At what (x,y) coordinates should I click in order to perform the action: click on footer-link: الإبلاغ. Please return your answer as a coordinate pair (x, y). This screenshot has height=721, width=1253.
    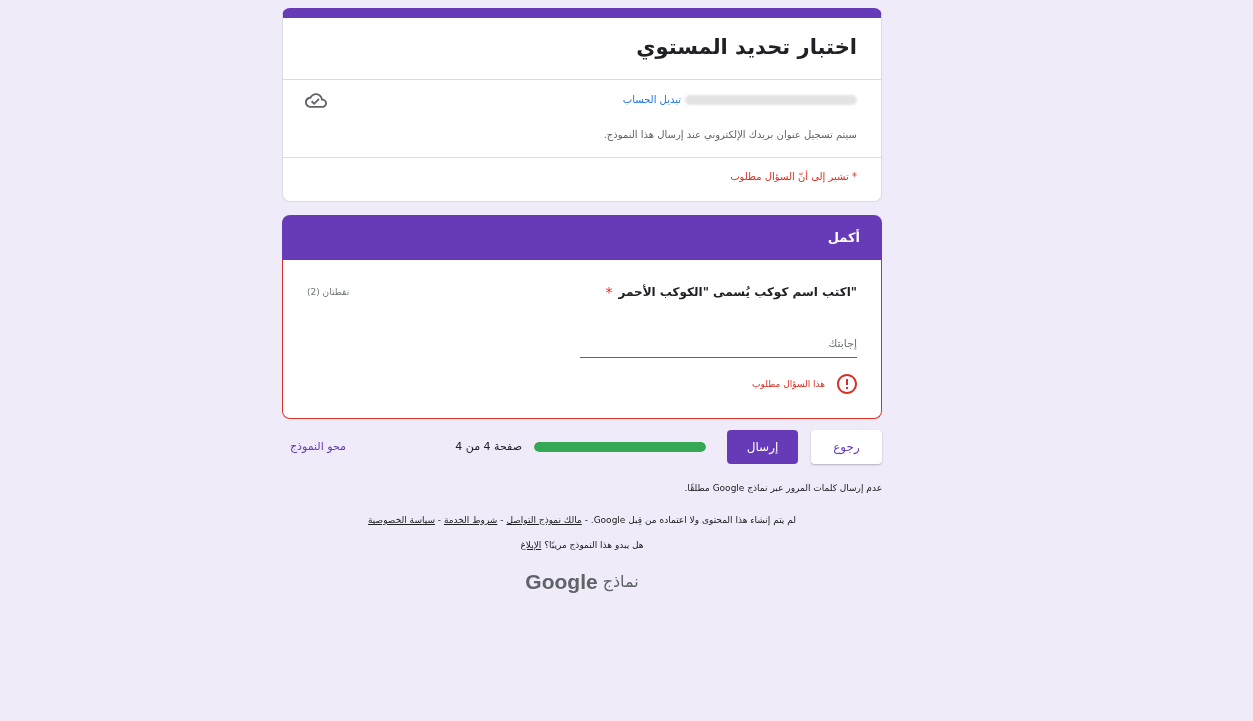
    Looking at the image, I should click on (531, 545).